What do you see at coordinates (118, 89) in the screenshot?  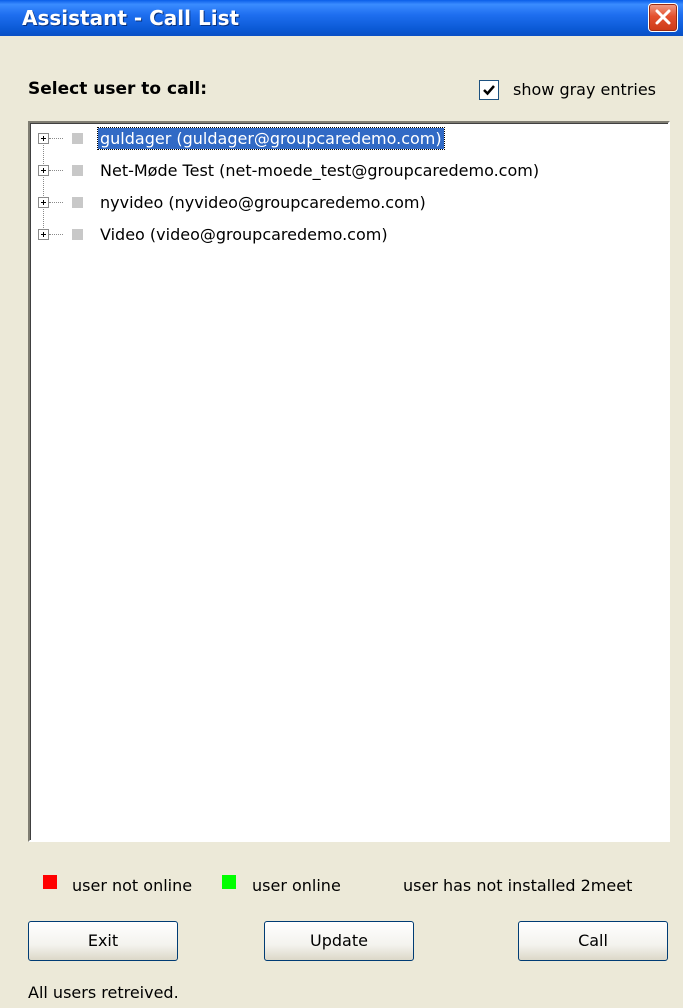 I see `select-user-prompt: Select user to call:` at bounding box center [118, 89].